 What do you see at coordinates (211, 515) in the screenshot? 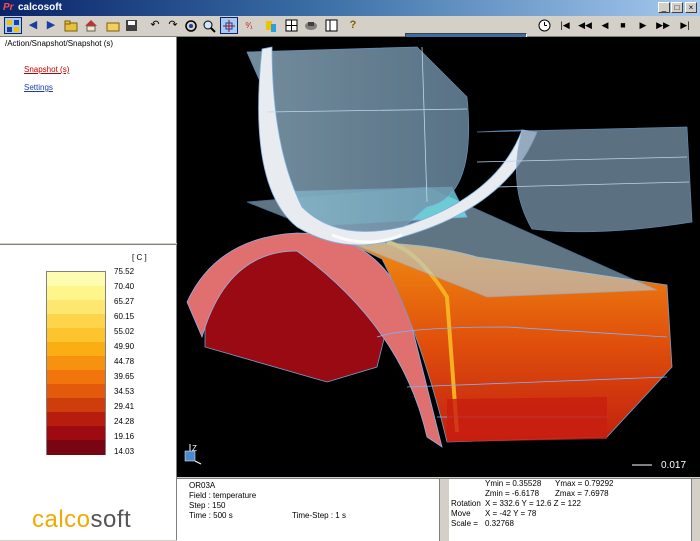
I see `time-info: Time : 500 s` at bounding box center [211, 515].